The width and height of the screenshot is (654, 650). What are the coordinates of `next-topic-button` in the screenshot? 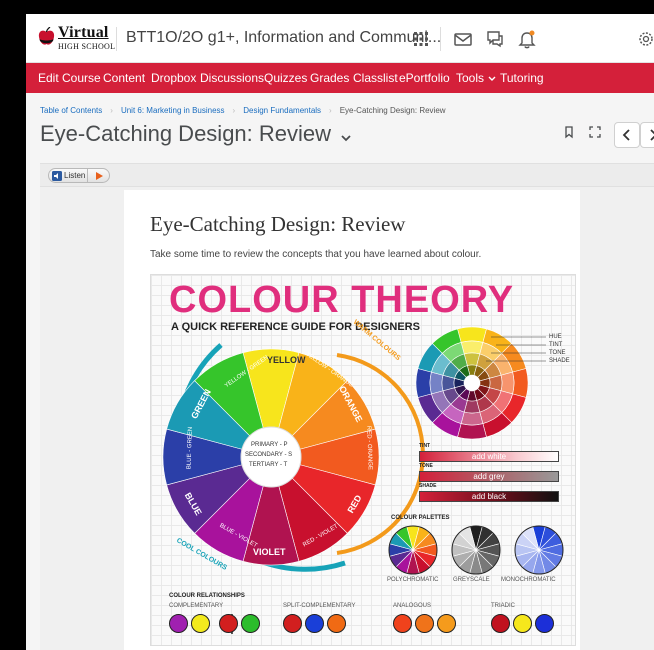 It's located at (647, 135).